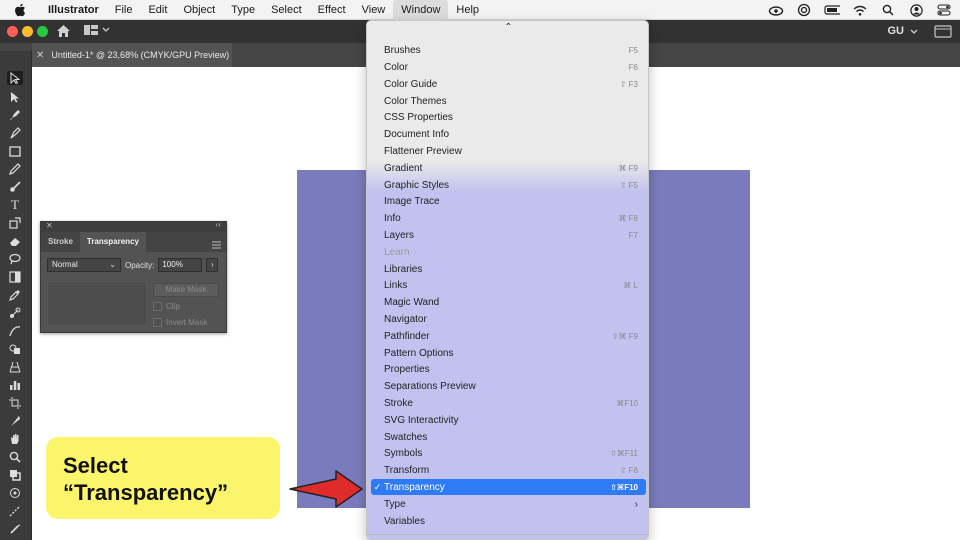 This screenshot has width=960, height=540. I want to click on blend-tool-icon, so click(15, 313).